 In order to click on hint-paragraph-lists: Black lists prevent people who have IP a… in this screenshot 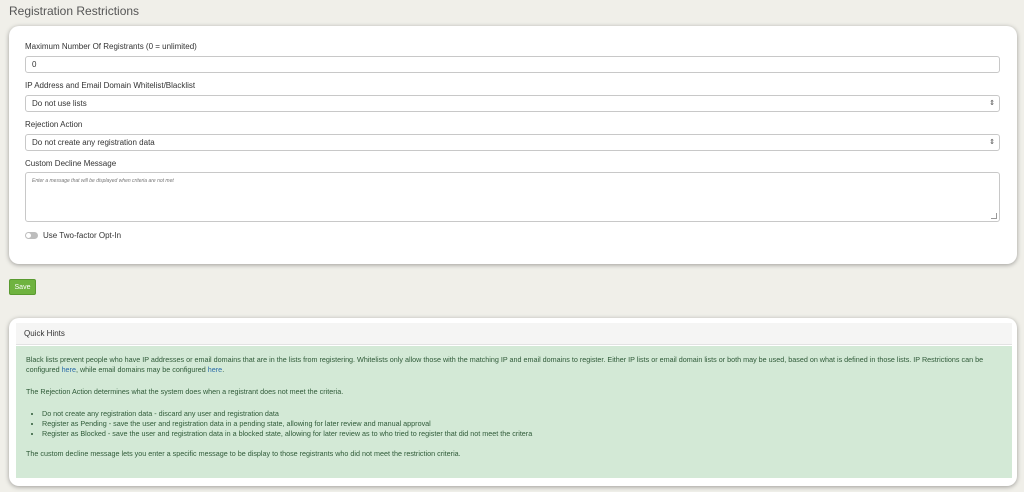, I will do `click(514, 365)`.